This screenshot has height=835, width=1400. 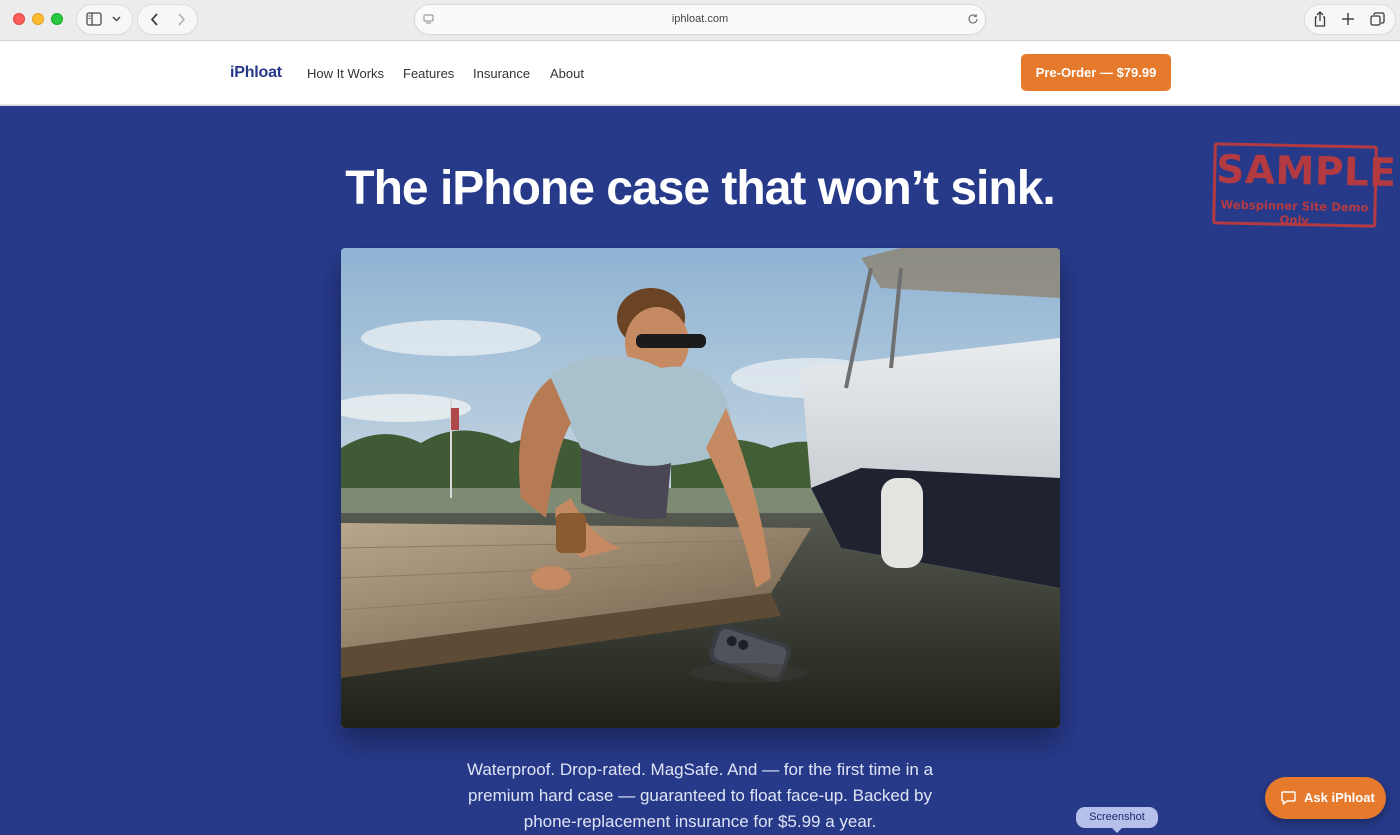 I want to click on chevron-down-icon, so click(x=116, y=19).